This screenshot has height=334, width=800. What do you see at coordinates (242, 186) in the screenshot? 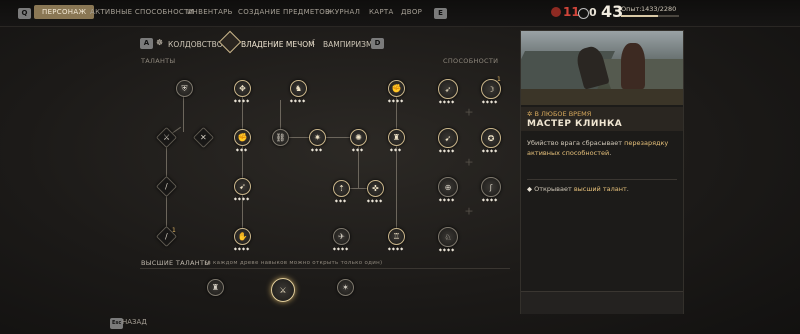
I see `talent-node: ➹` at bounding box center [242, 186].